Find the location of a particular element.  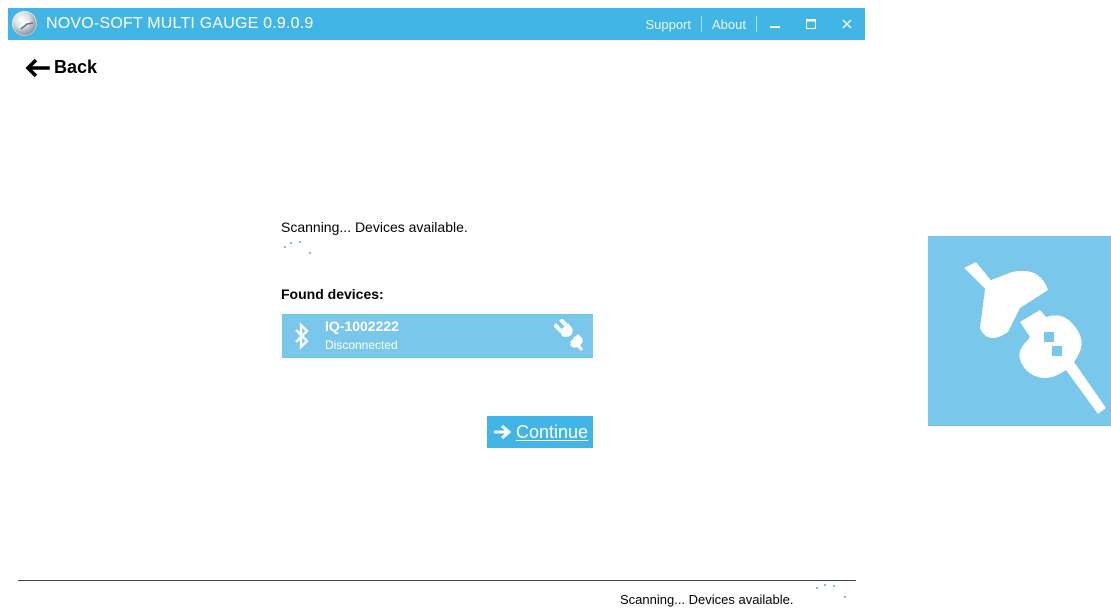

back-label: Back is located at coordinates (76, 67).